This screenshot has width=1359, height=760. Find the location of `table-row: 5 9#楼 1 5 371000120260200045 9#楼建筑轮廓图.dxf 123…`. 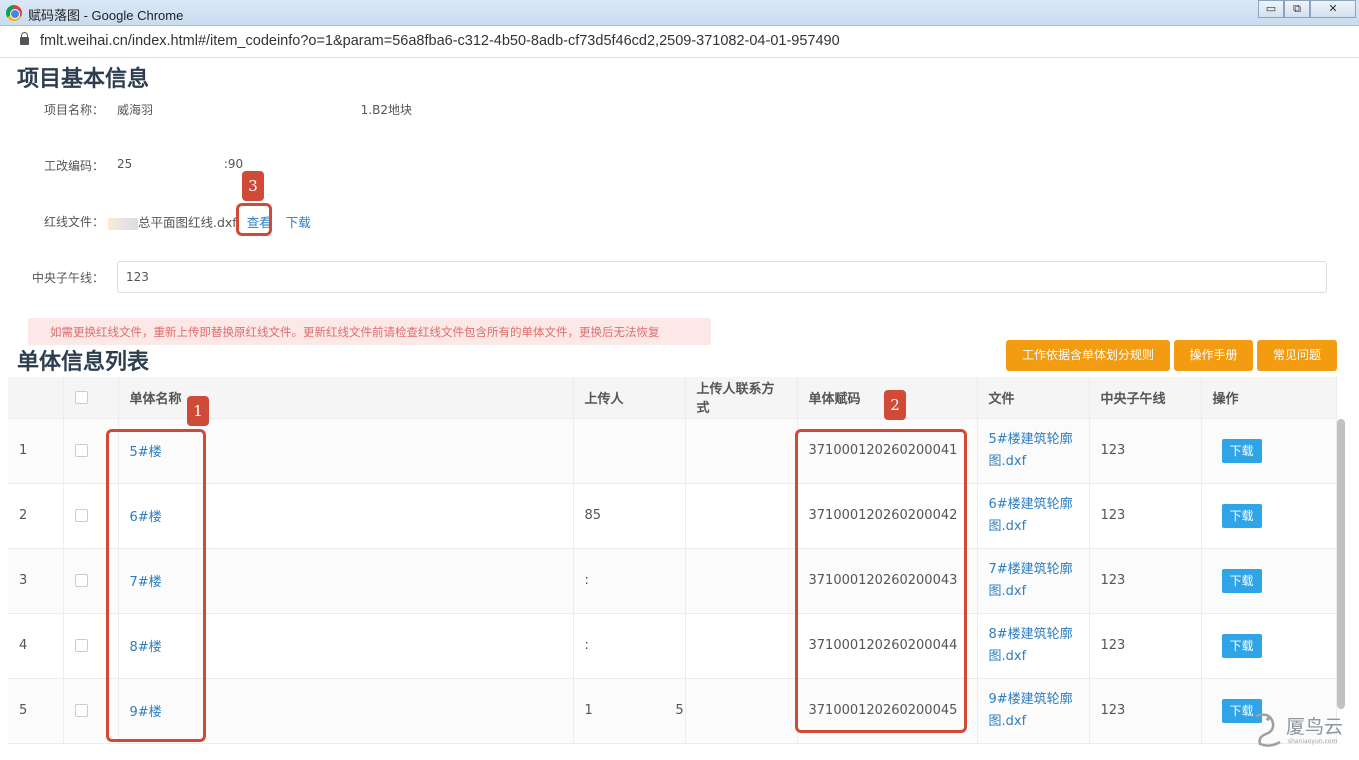

table-row: 5 9#楼 1 5 371000120260200045 9#楼建筑轮廓图.dxf 123… is located at coordinates (672, 711).